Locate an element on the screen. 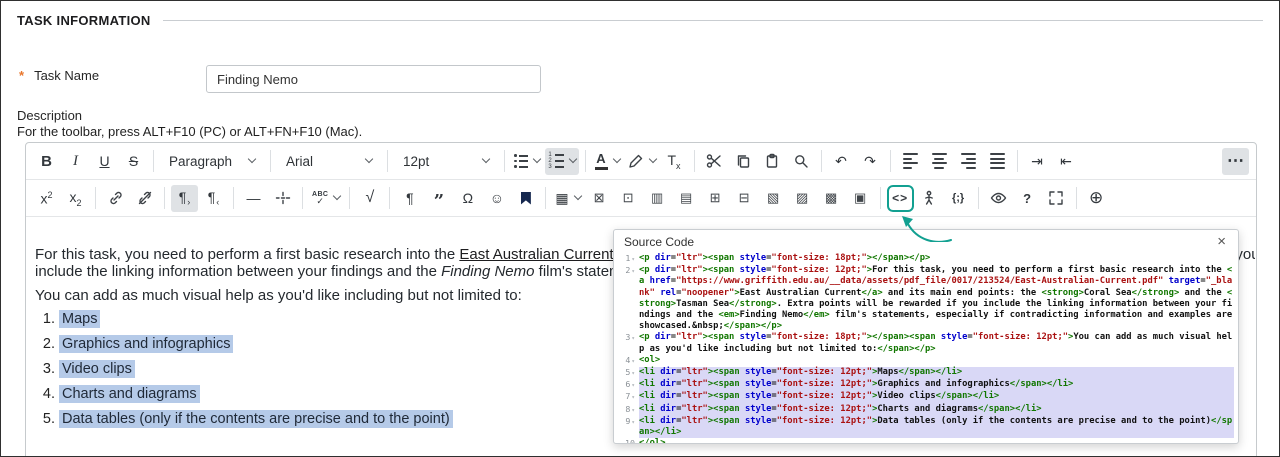 The image size is (1280, 457). clear-formatting-icon: Tx is located at coordinates (674, 161).